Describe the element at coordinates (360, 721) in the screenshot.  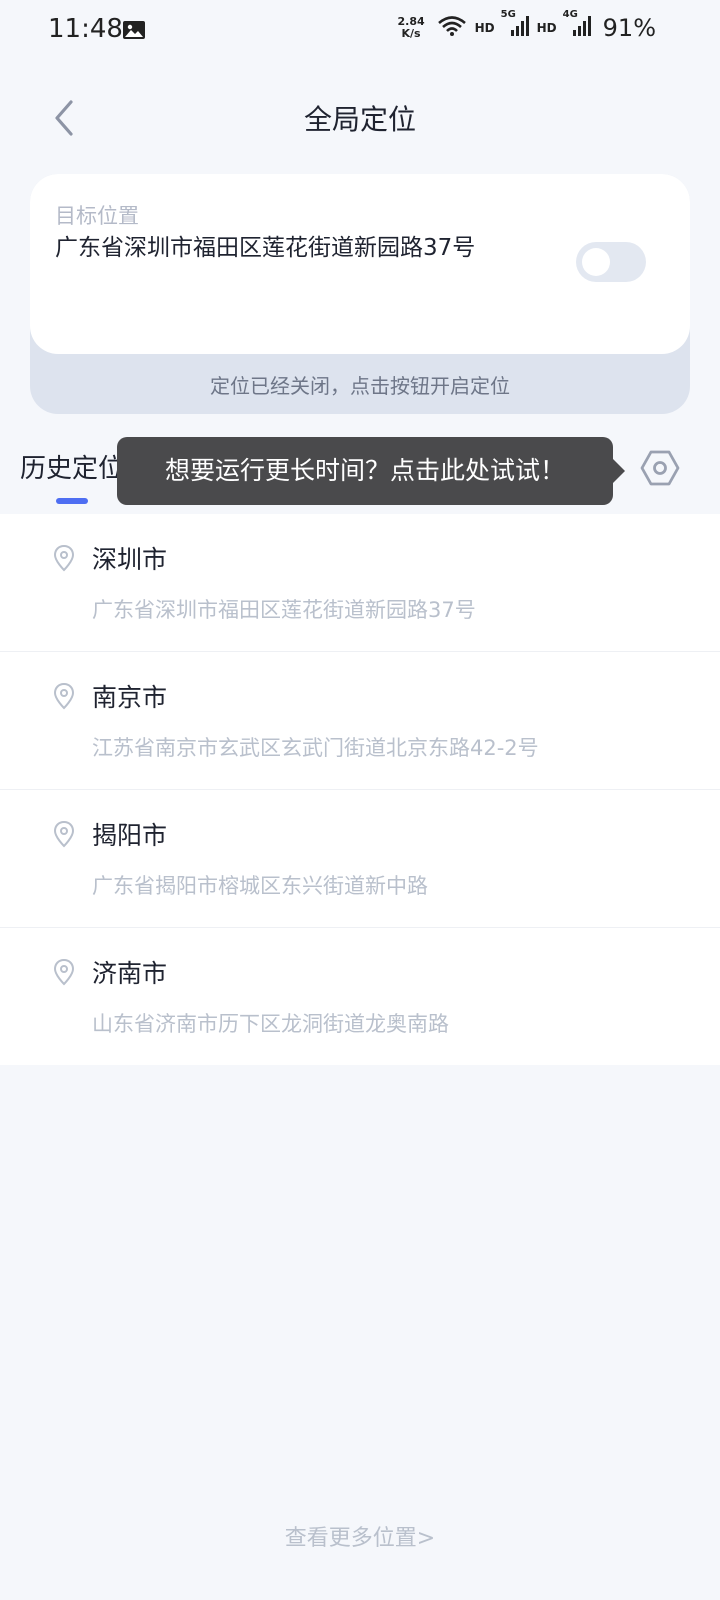
I see `list-item: 南京市 江苏省南京市玄武区玄武门街道北京东路42-2号` at that location.